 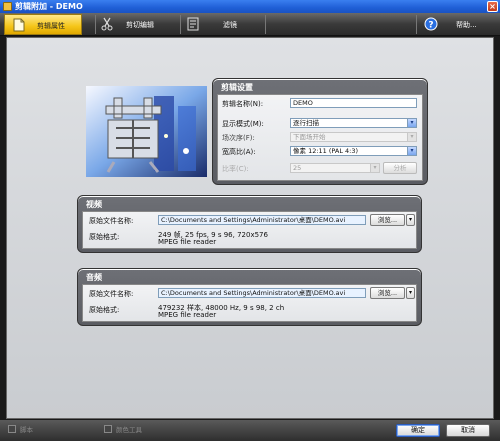 What do you see at coordinates (94, 277) in the screenshot?
I see `audio-header: 音频` at bounding box center [94, 277].